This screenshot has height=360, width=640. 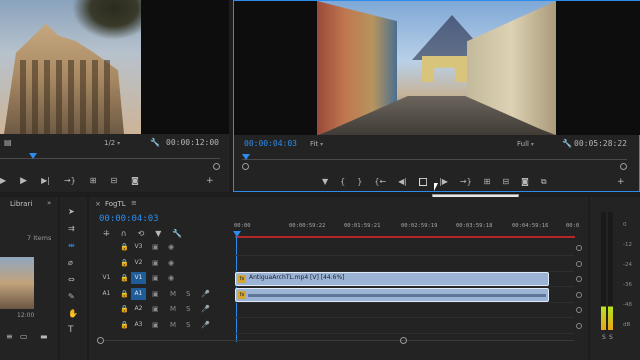 I want to click on compare-icon: ⧉, so click(x=544, y=182).